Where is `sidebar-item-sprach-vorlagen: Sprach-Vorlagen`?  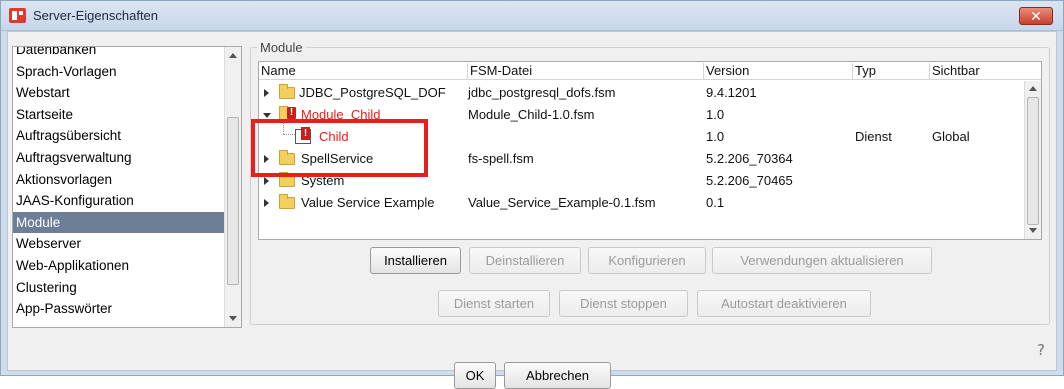 sidebar-item-sprach-vorlagen: Sprach-Vorlagen is located at coordinates (119, 72).